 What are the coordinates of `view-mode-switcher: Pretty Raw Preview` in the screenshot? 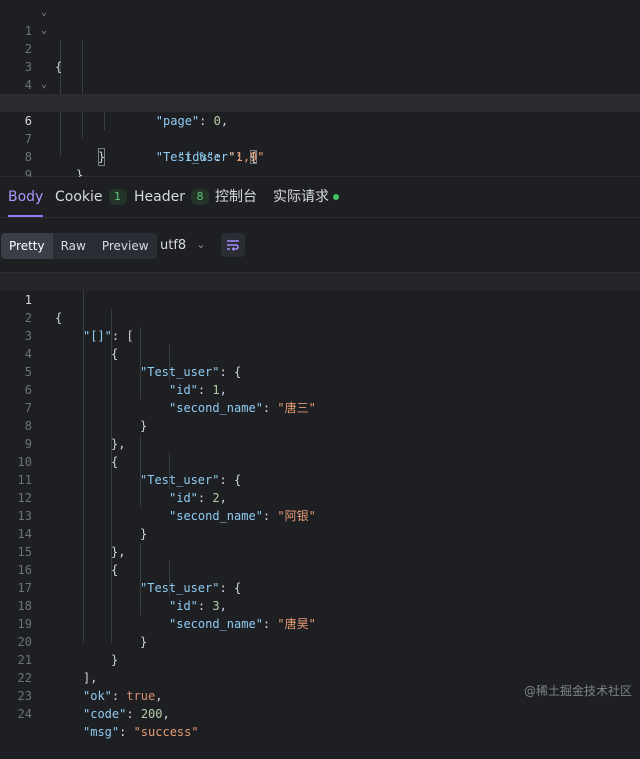 It's located at (79, 246).